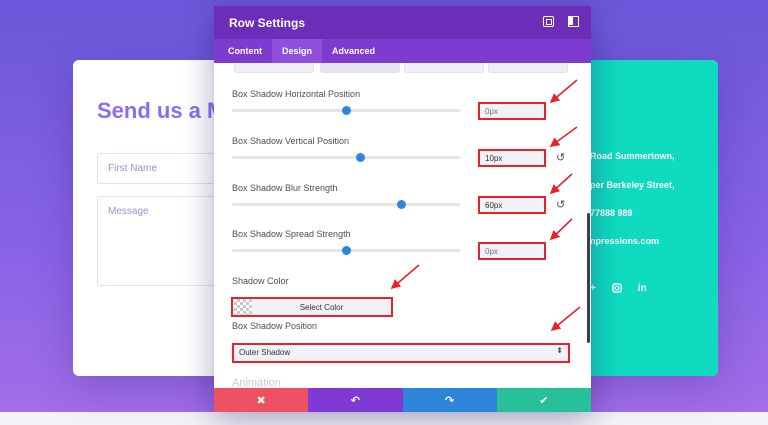 This screenshot has width=768, height=425. I want to click on transparent-swatch, so click(243, 307).